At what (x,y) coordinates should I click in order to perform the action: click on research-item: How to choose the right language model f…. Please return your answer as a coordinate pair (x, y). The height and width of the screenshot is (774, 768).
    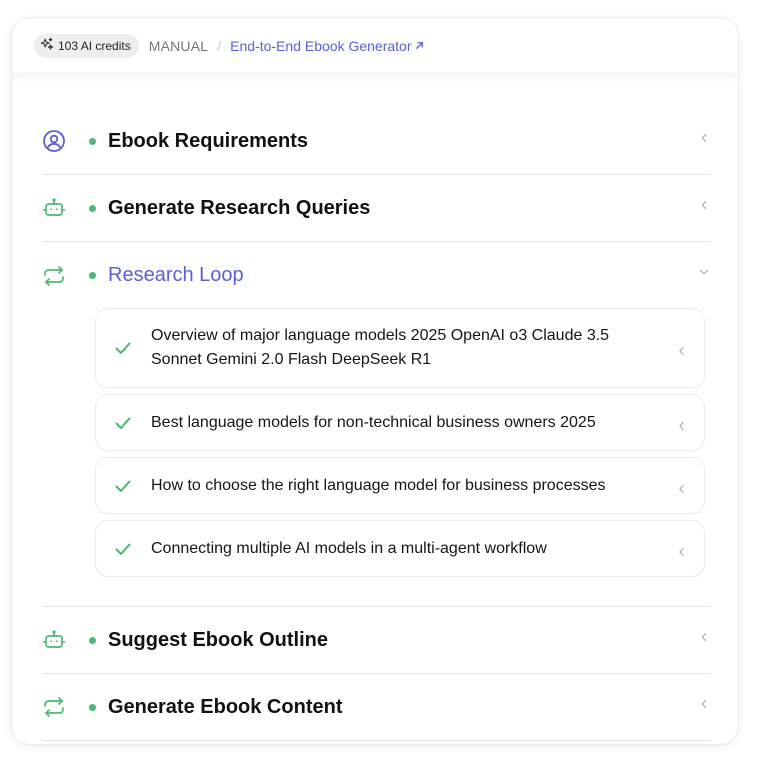
    Looking at the image, I should click on (400, 485).